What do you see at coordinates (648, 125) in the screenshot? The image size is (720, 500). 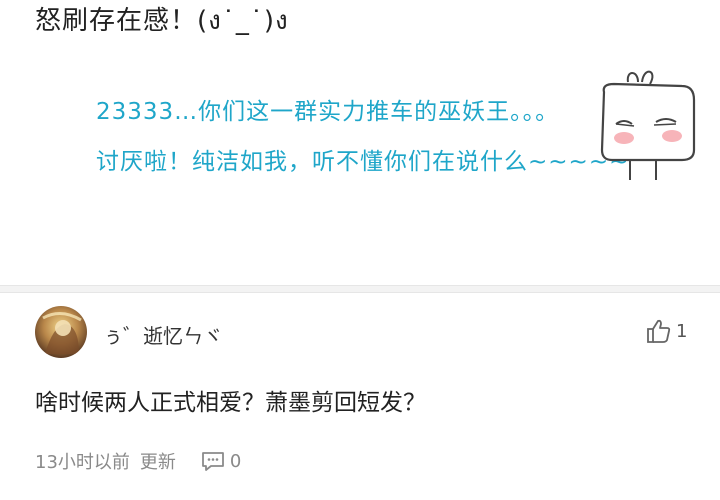 I see `bunny-sticker-icon` at bounding box center [648, 125].